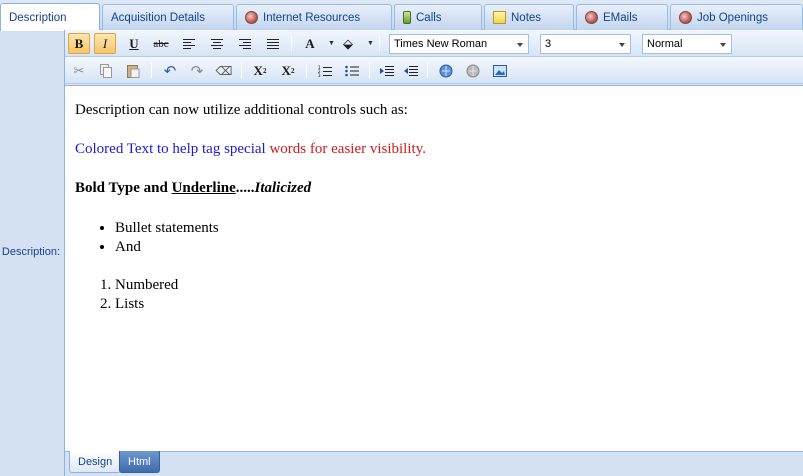 The image size is (803, 476). I want to click on bullet-list-icon, so click(352, 70).